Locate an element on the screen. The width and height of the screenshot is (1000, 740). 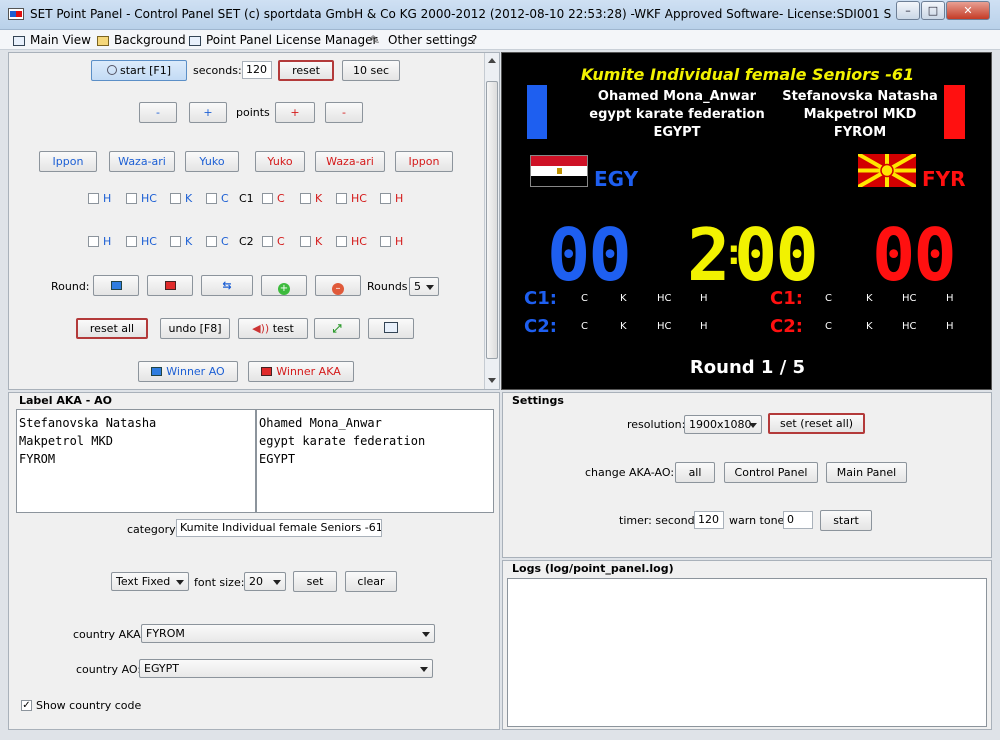
label-panel-title: Label AKA - AO is located at coordinates (66, 400).